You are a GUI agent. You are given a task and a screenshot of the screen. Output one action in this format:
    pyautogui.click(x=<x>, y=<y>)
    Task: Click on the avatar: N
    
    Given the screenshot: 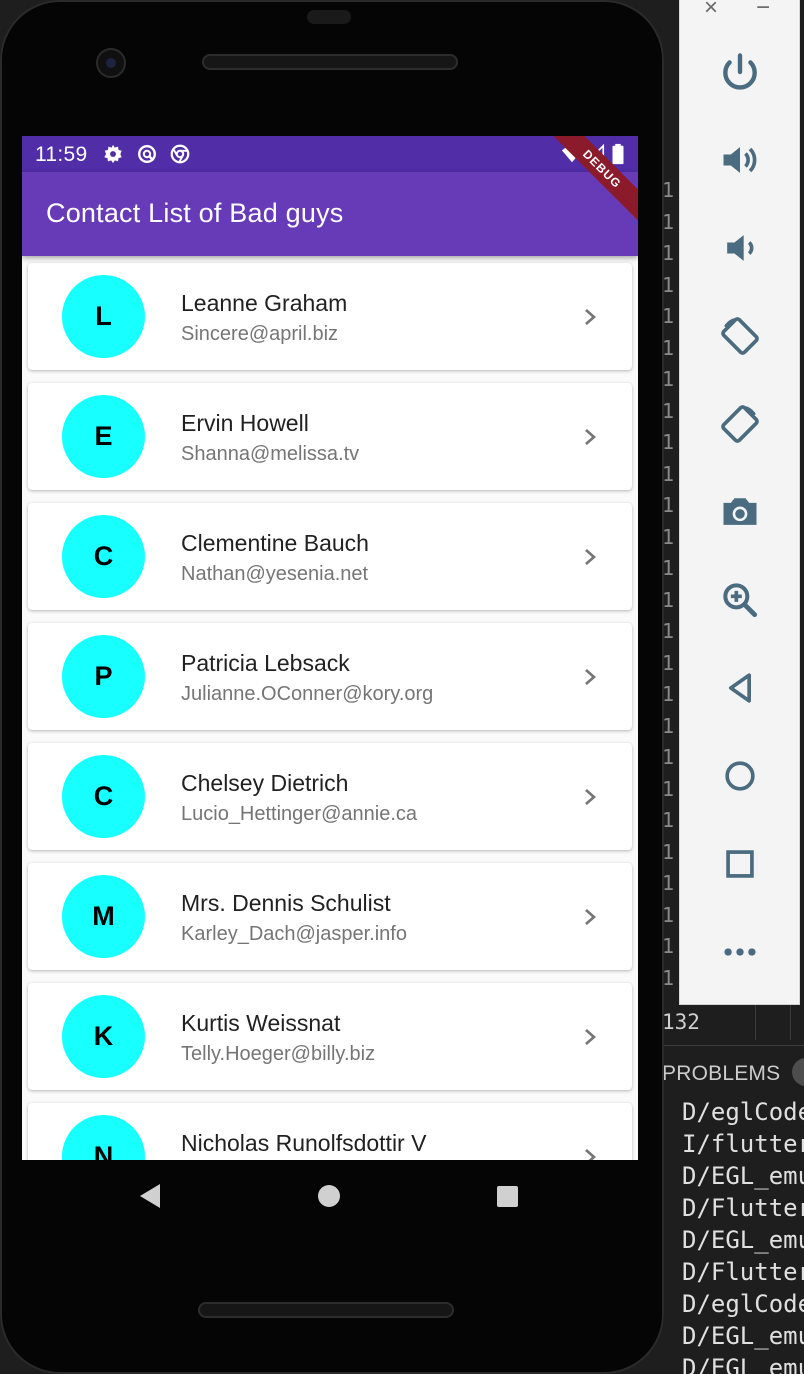 What is the action you would take?
    pyautogui.click(x=103, y=1137)
    